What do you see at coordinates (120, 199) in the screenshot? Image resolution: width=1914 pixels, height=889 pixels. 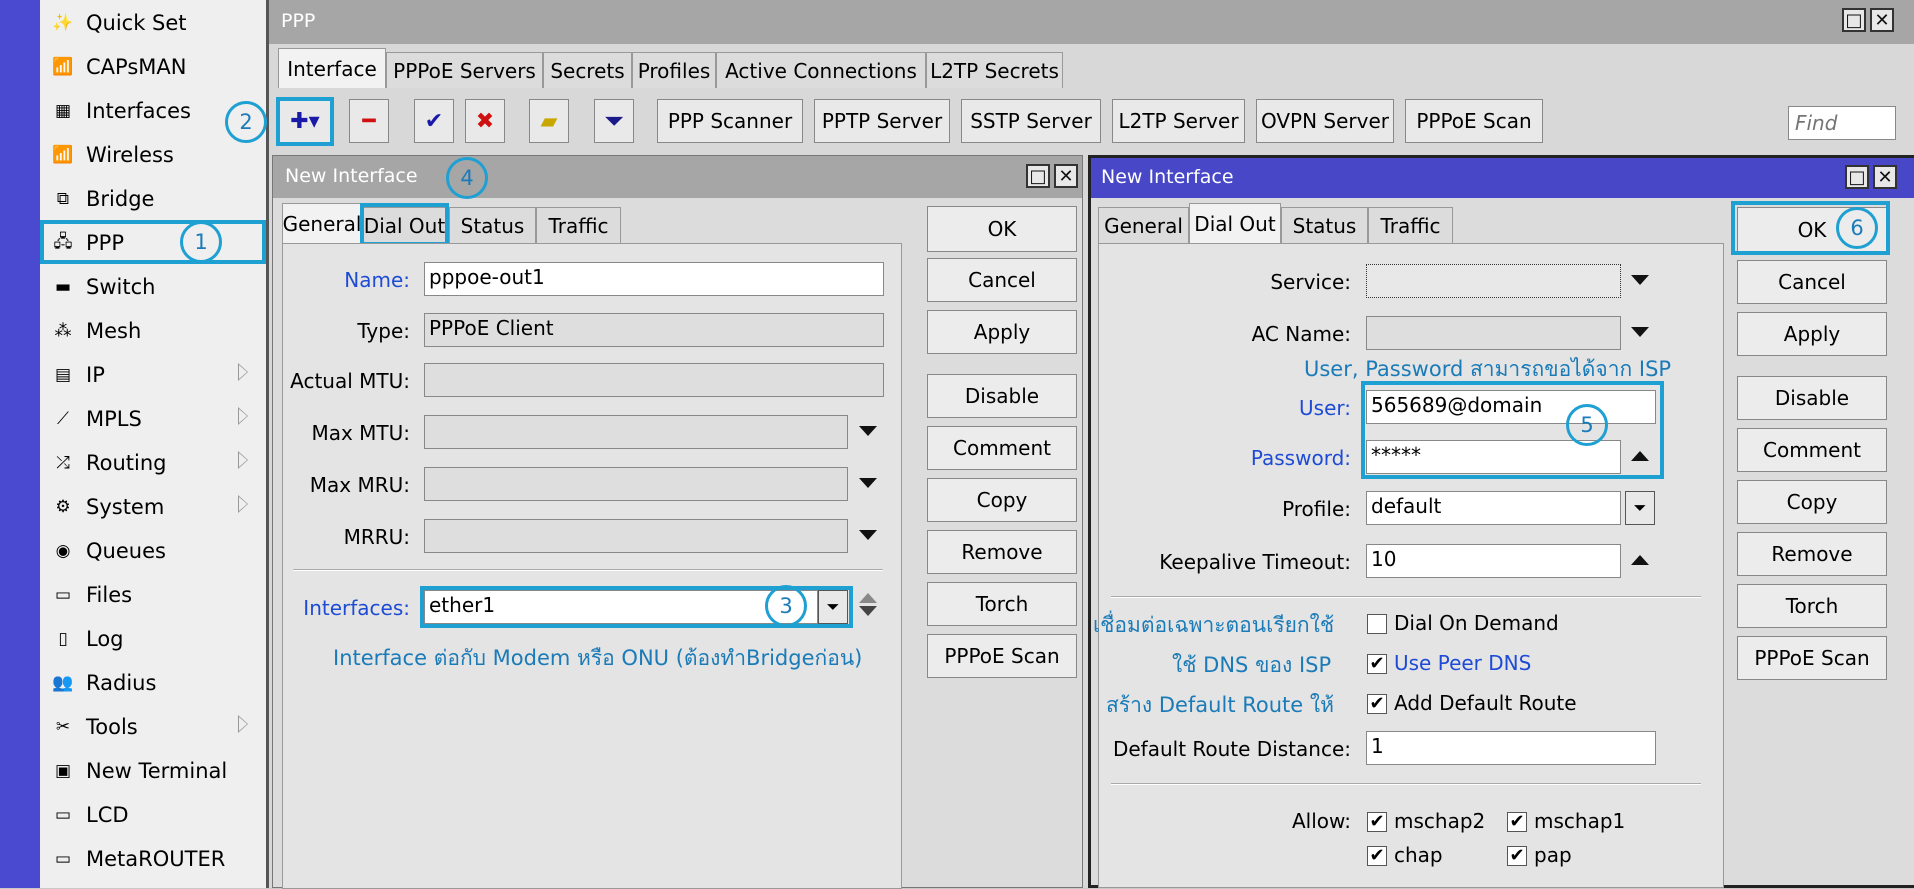 I see `sidebar-item-label: Bridge` at bounding box center [120, 199].